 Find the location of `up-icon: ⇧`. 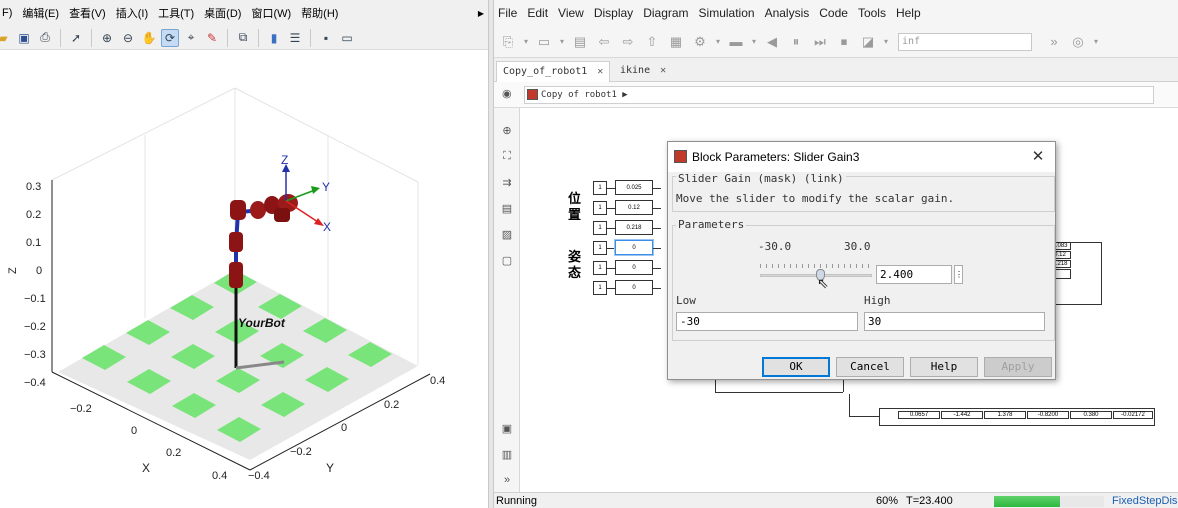

up-icon: ⇧ is located at coordinates (652, 42).